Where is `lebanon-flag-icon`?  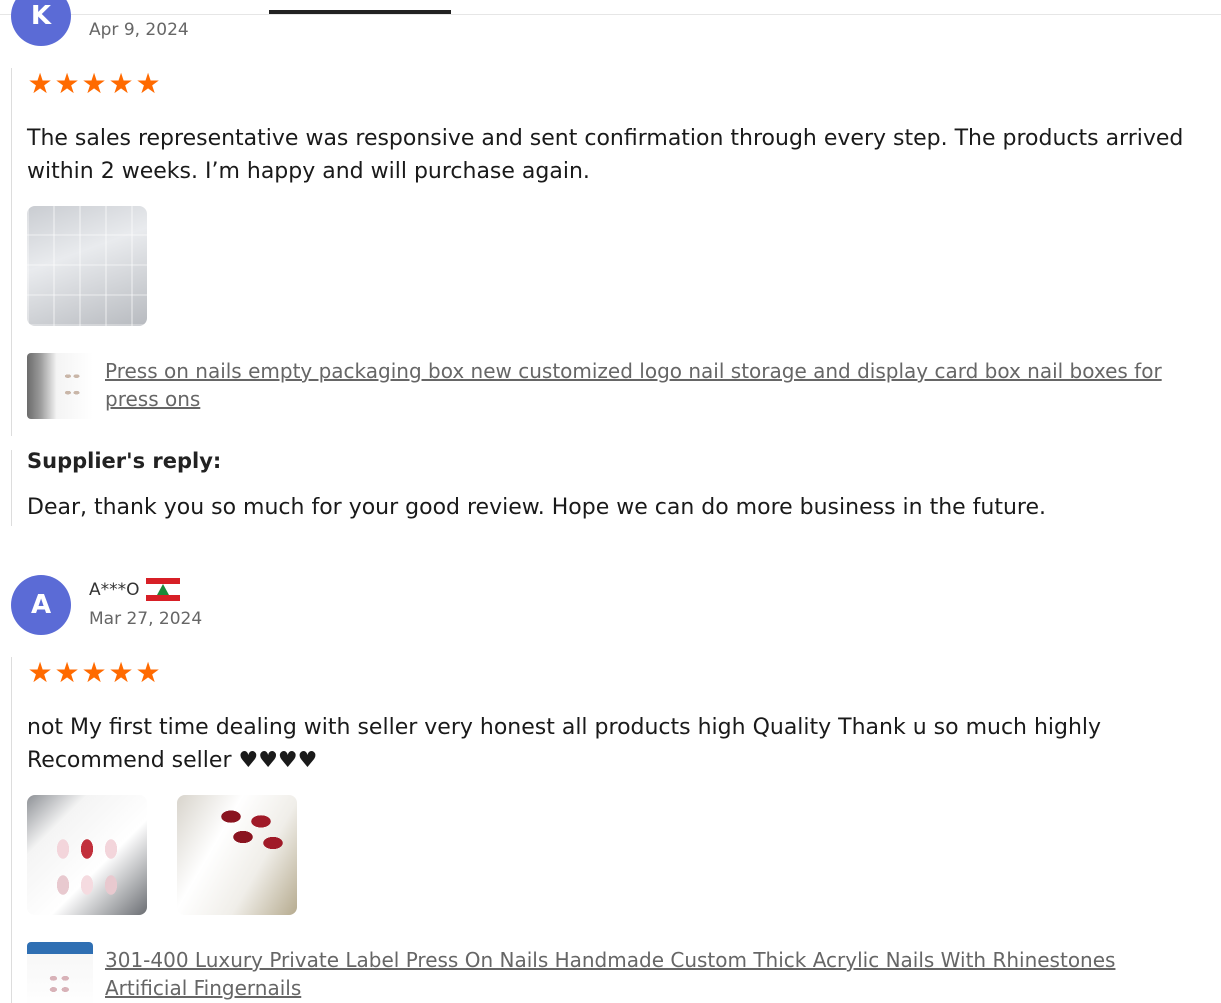
lebanon-flag-icon is located at coordinates (162, 589).